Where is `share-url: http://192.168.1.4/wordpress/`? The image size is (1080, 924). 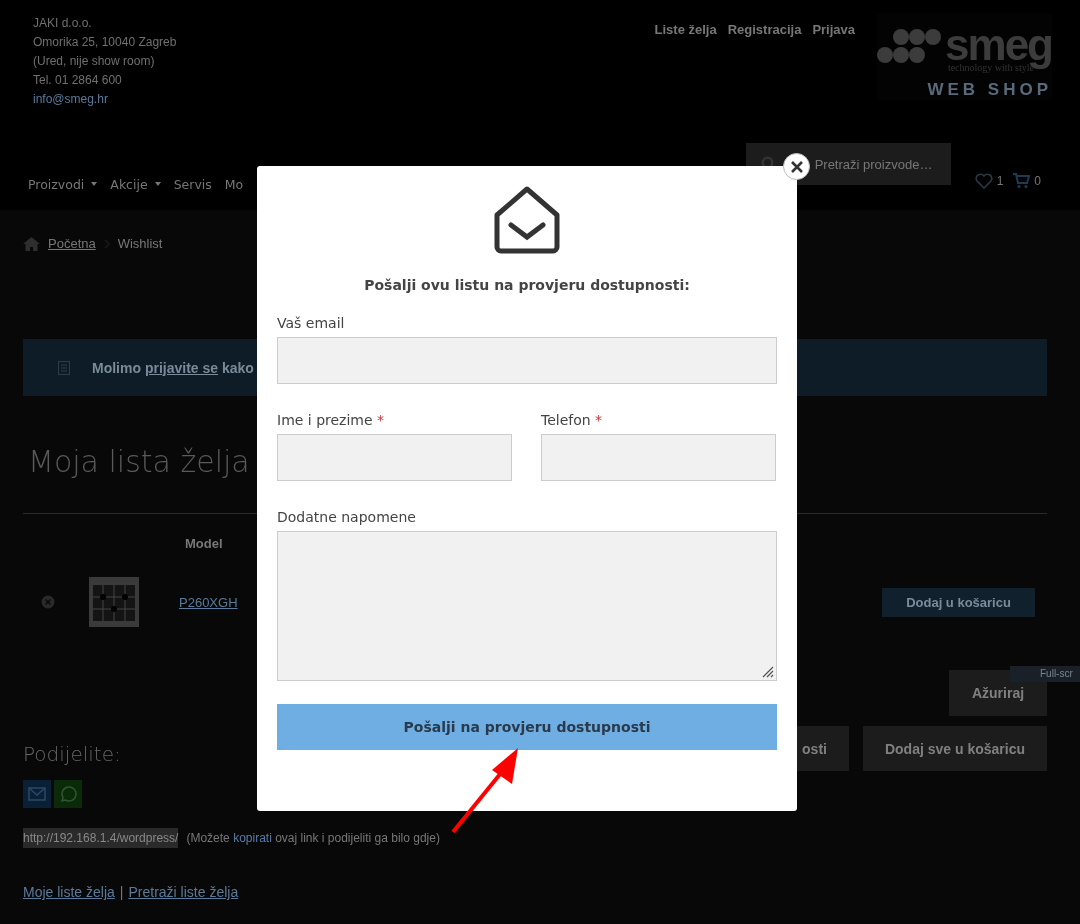
share-url: http://192.168.1.4/wordpress/ is located at coordinates (101, 838).